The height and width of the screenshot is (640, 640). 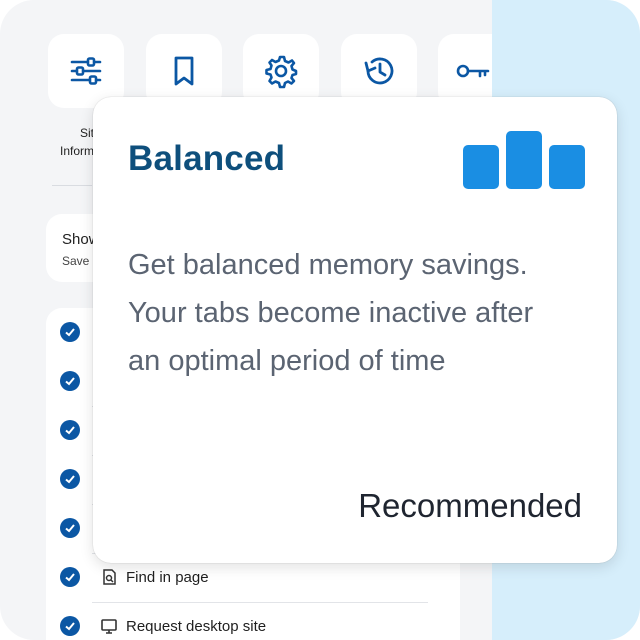 I want to click on checkbox-find-in-page, so click(x=70, y=577).